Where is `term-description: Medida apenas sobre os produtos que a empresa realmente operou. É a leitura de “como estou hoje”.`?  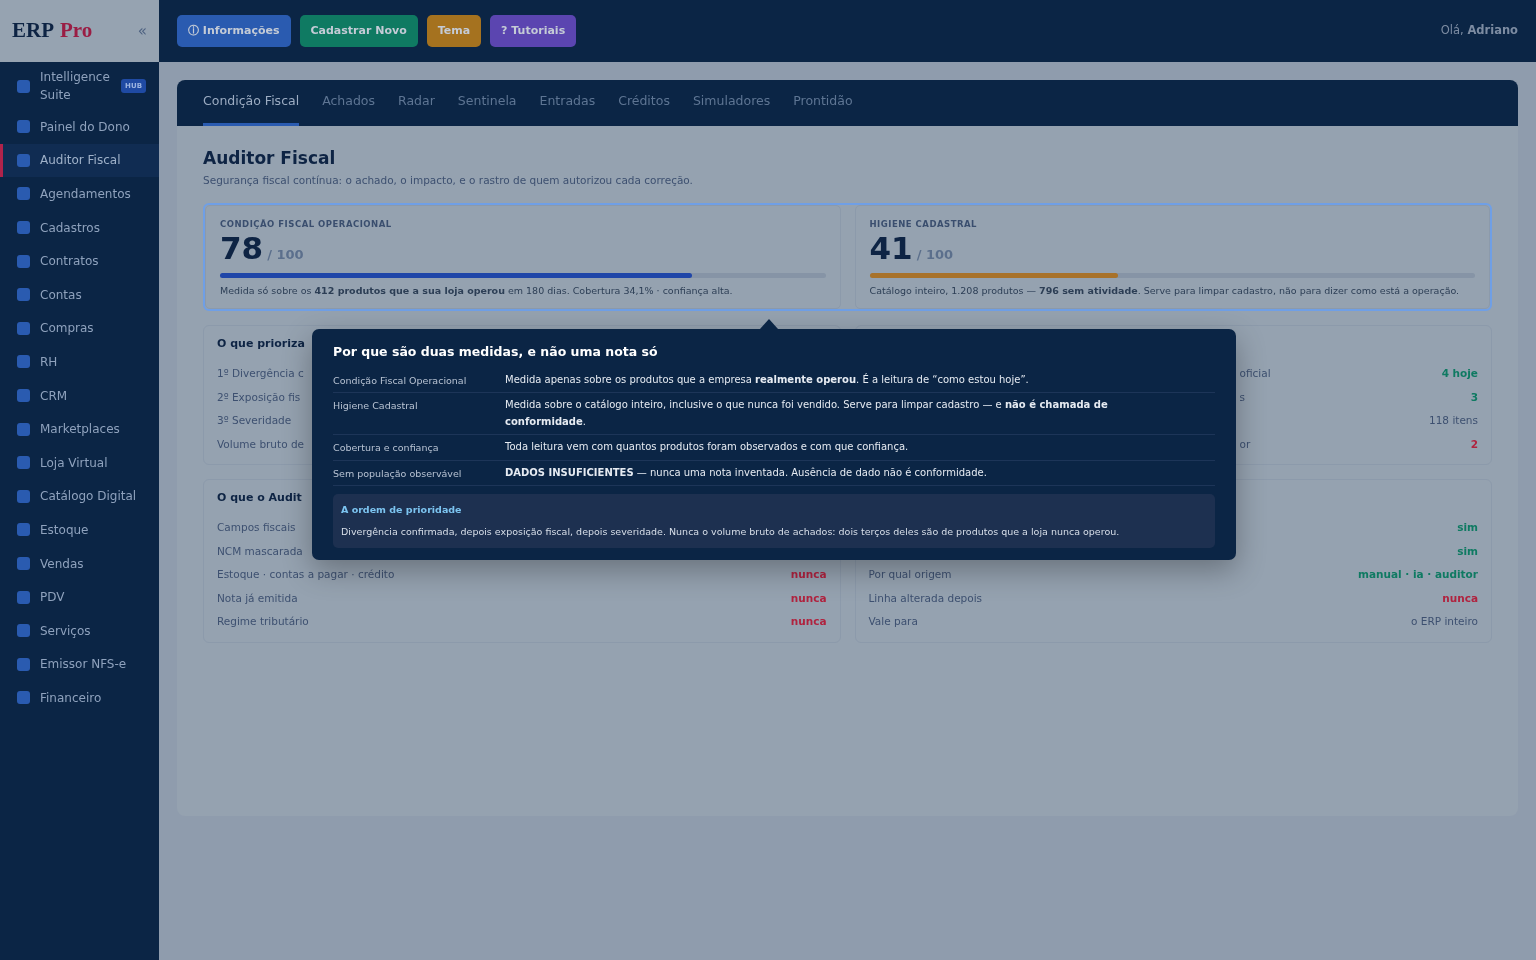
term-description: Medida apenas sobre os produtos que a empresa realmente operou. É a leitura de “como estou hoje”. is located at coordinates (767, 379).